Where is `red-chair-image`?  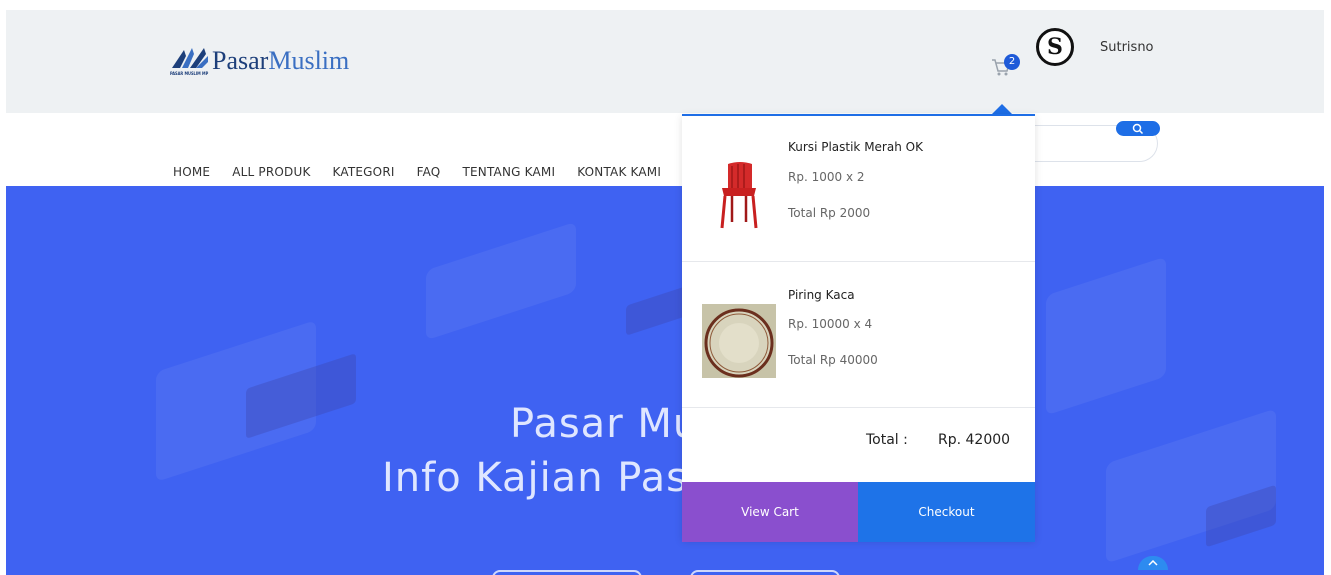 red-chair-image is located at coordinates (739, 195).